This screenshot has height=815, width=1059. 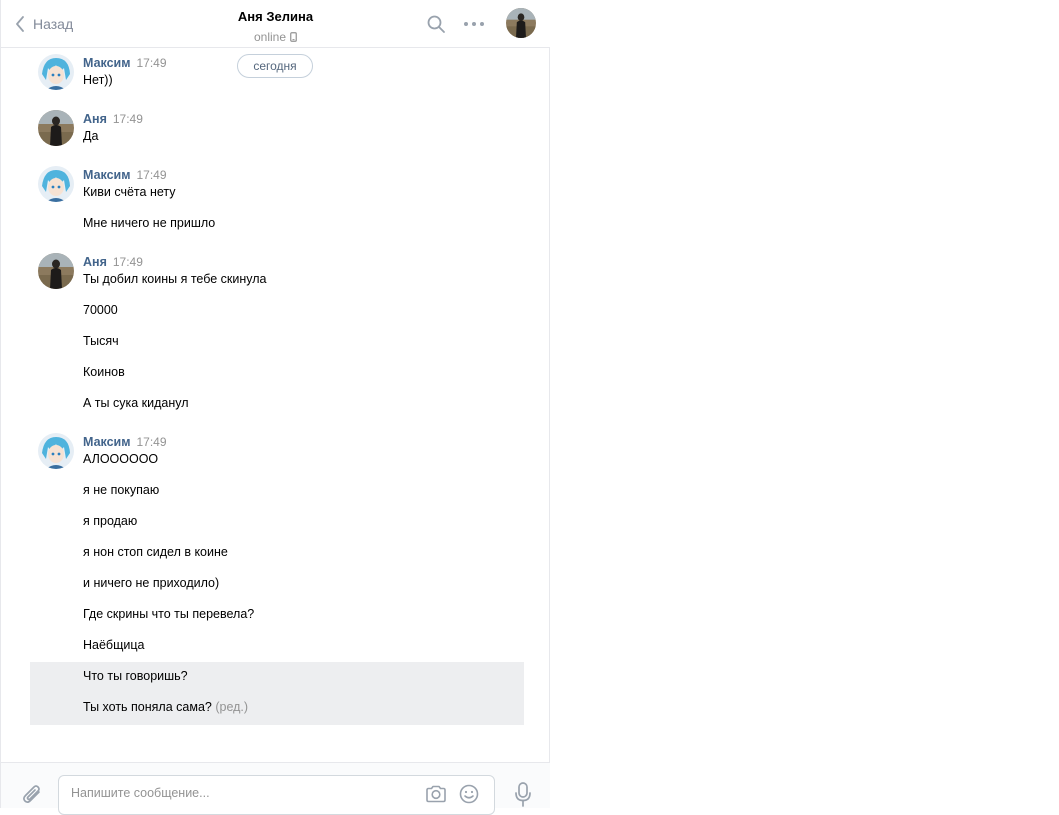 What do you see at coordinates (246, 793) in the screenshot?
I see `message-input` at bounding box center [246, 793].